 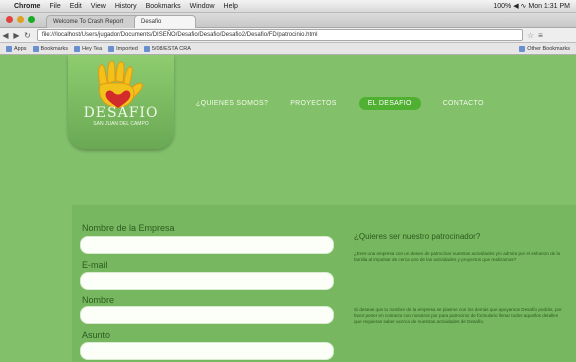 What do you see at coordinates (16, 48) in the screenshot?
I see `bookmark-apps: Apps` at bounding box center [16, 48].